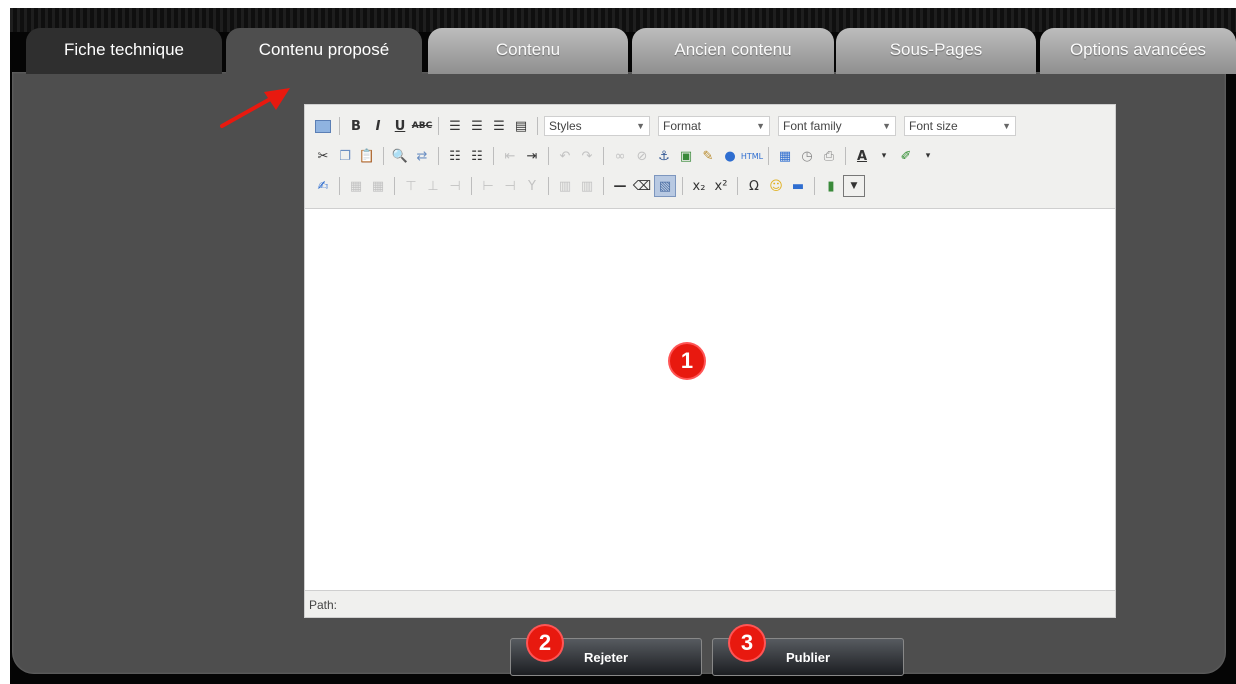 The image size is (1236, 684). I want to click on emoticon-icon: ☺, so click(776, 186).